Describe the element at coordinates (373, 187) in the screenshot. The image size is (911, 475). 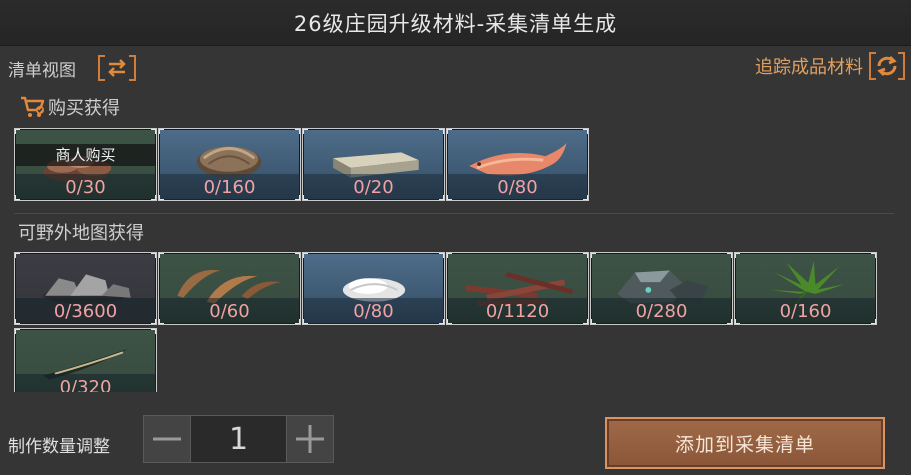
I see `item-count: 0/20` at that location.